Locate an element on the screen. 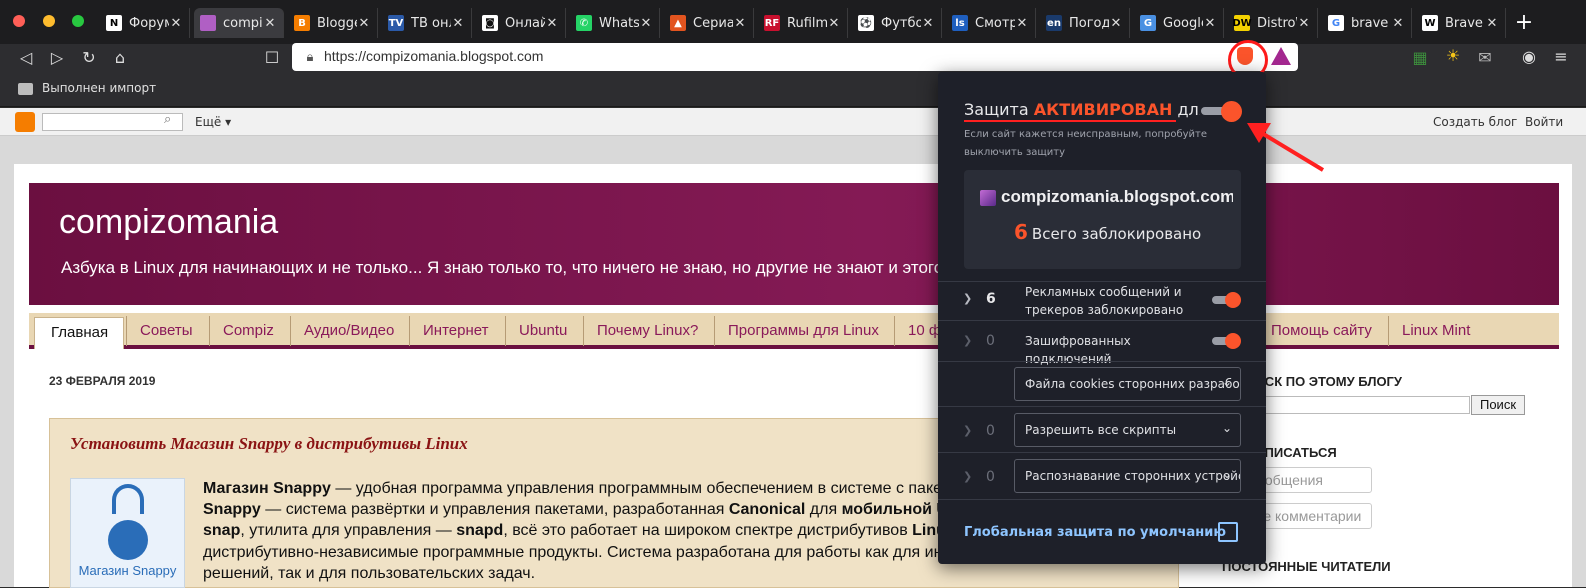 Image resolution: width=1586 pixels, height=588 pixels. maximize-window-icon is located at coordinates (78, 21).